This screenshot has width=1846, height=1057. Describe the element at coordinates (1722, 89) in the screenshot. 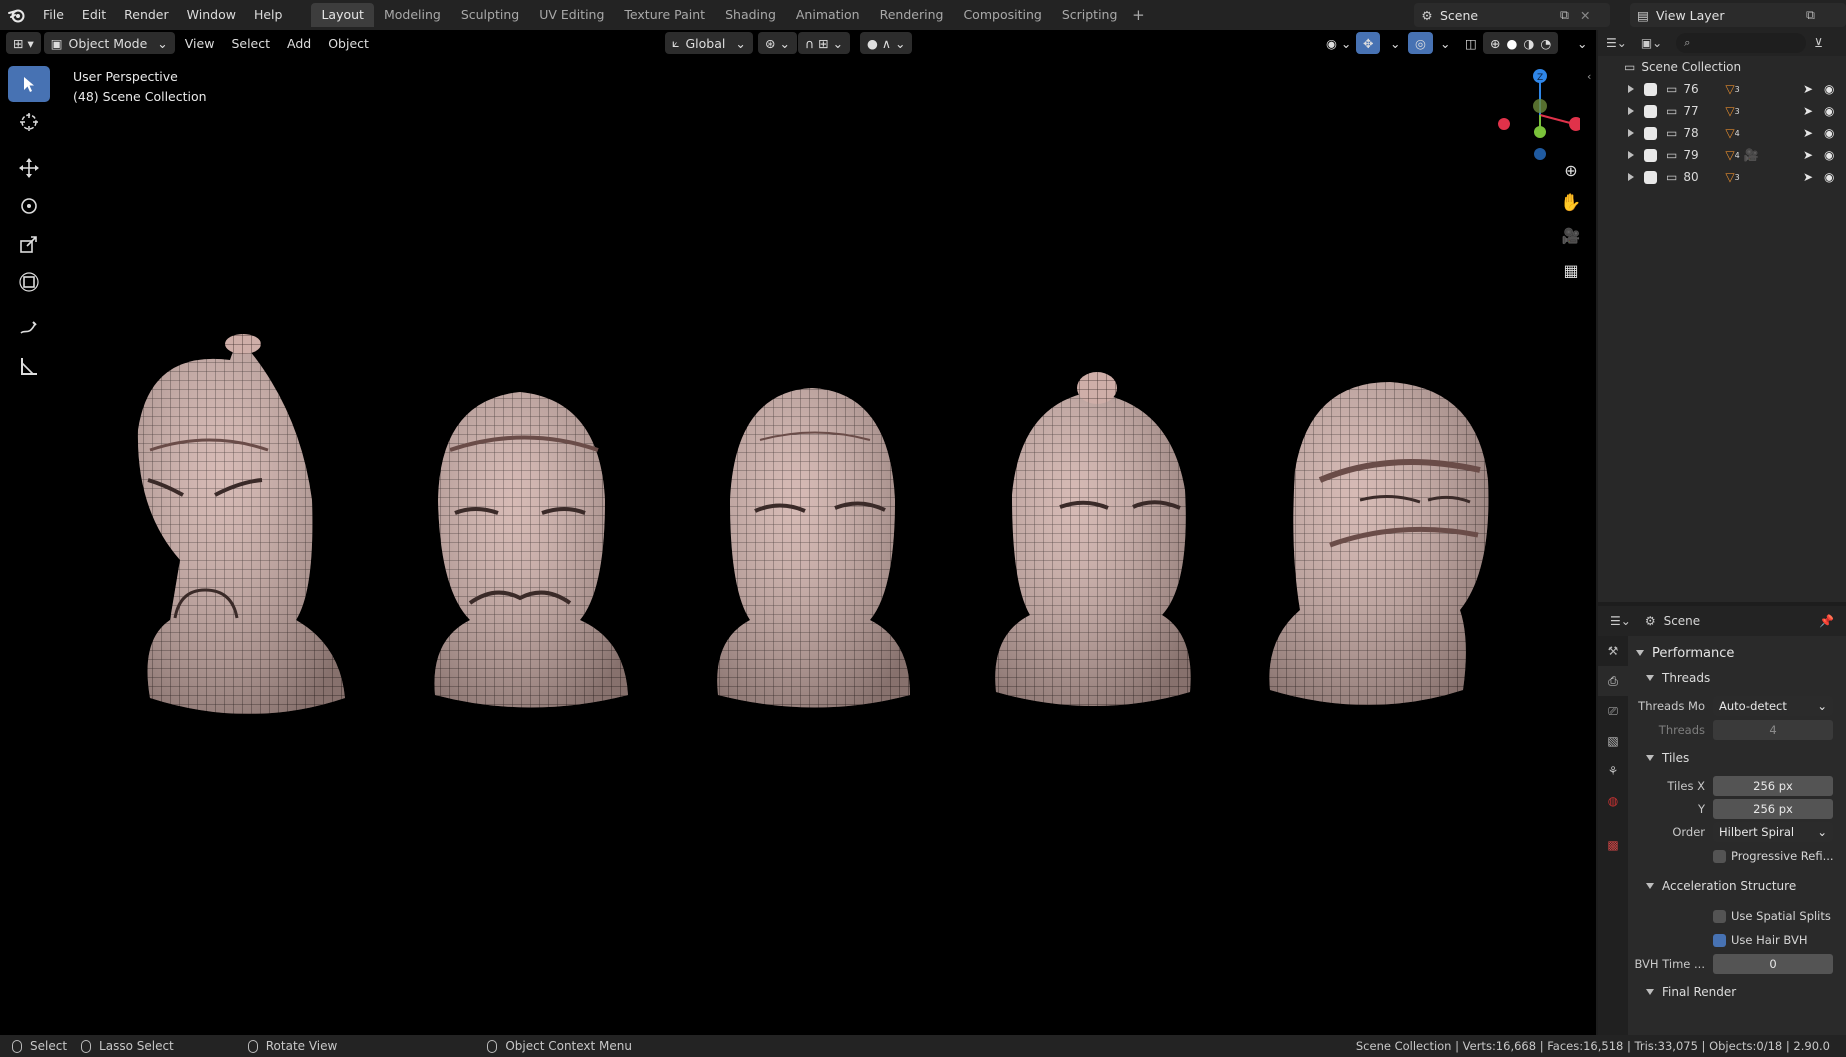

I see `outliner-item-76: ▭ 76 ▽ 3 ➤ ◉` at that location.